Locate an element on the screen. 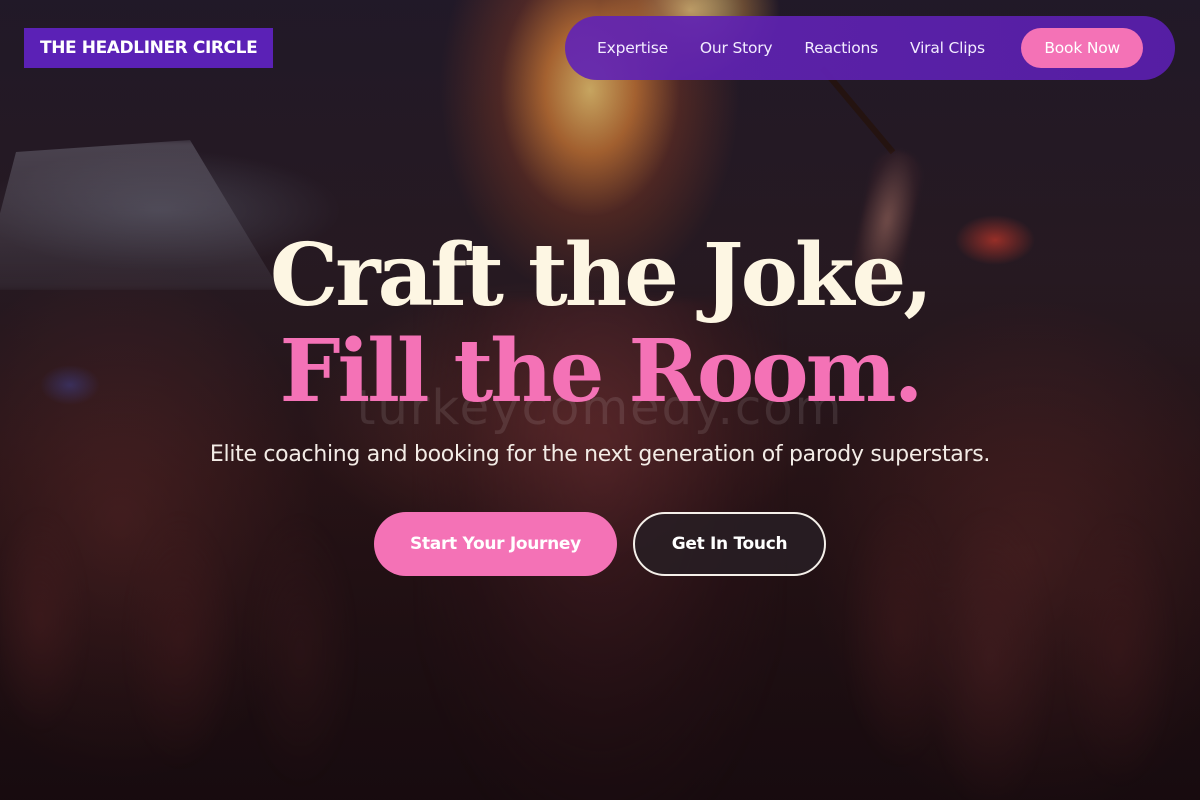  hero-title-line-2: Fill the Room. is located at coordinates (601, 371).